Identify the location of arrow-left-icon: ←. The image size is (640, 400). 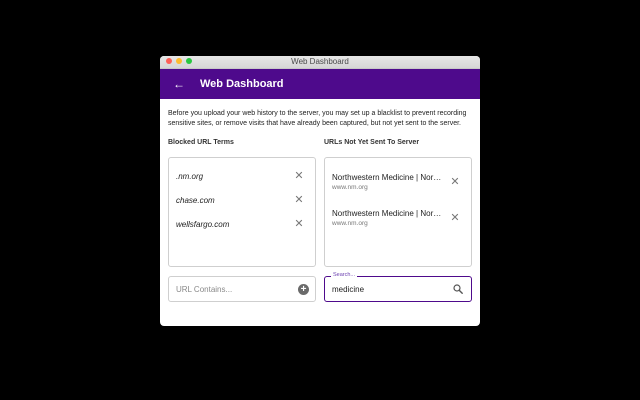
(179, 84).